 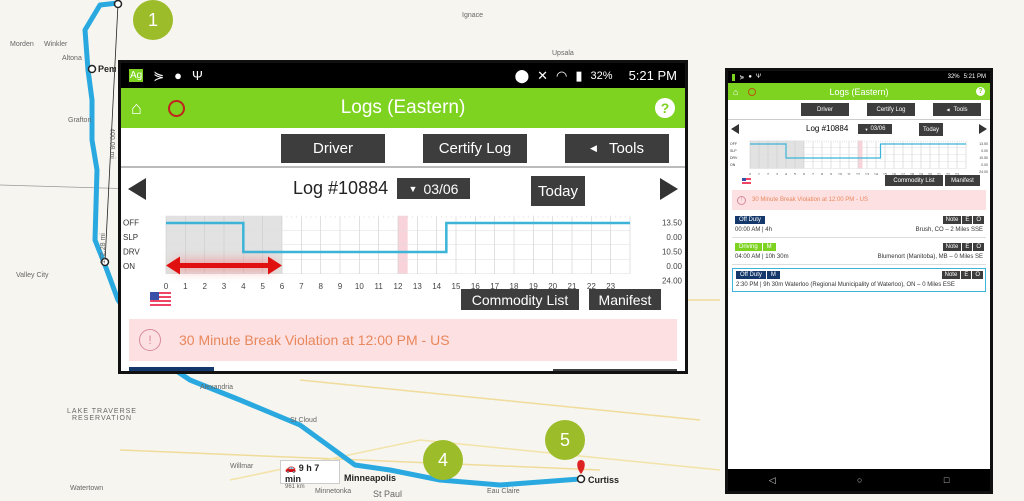 What do you see at coordinates (948, 109) in the screenshot?
I see `caret-left-icon: ◀` at bounding box center [948, 109].